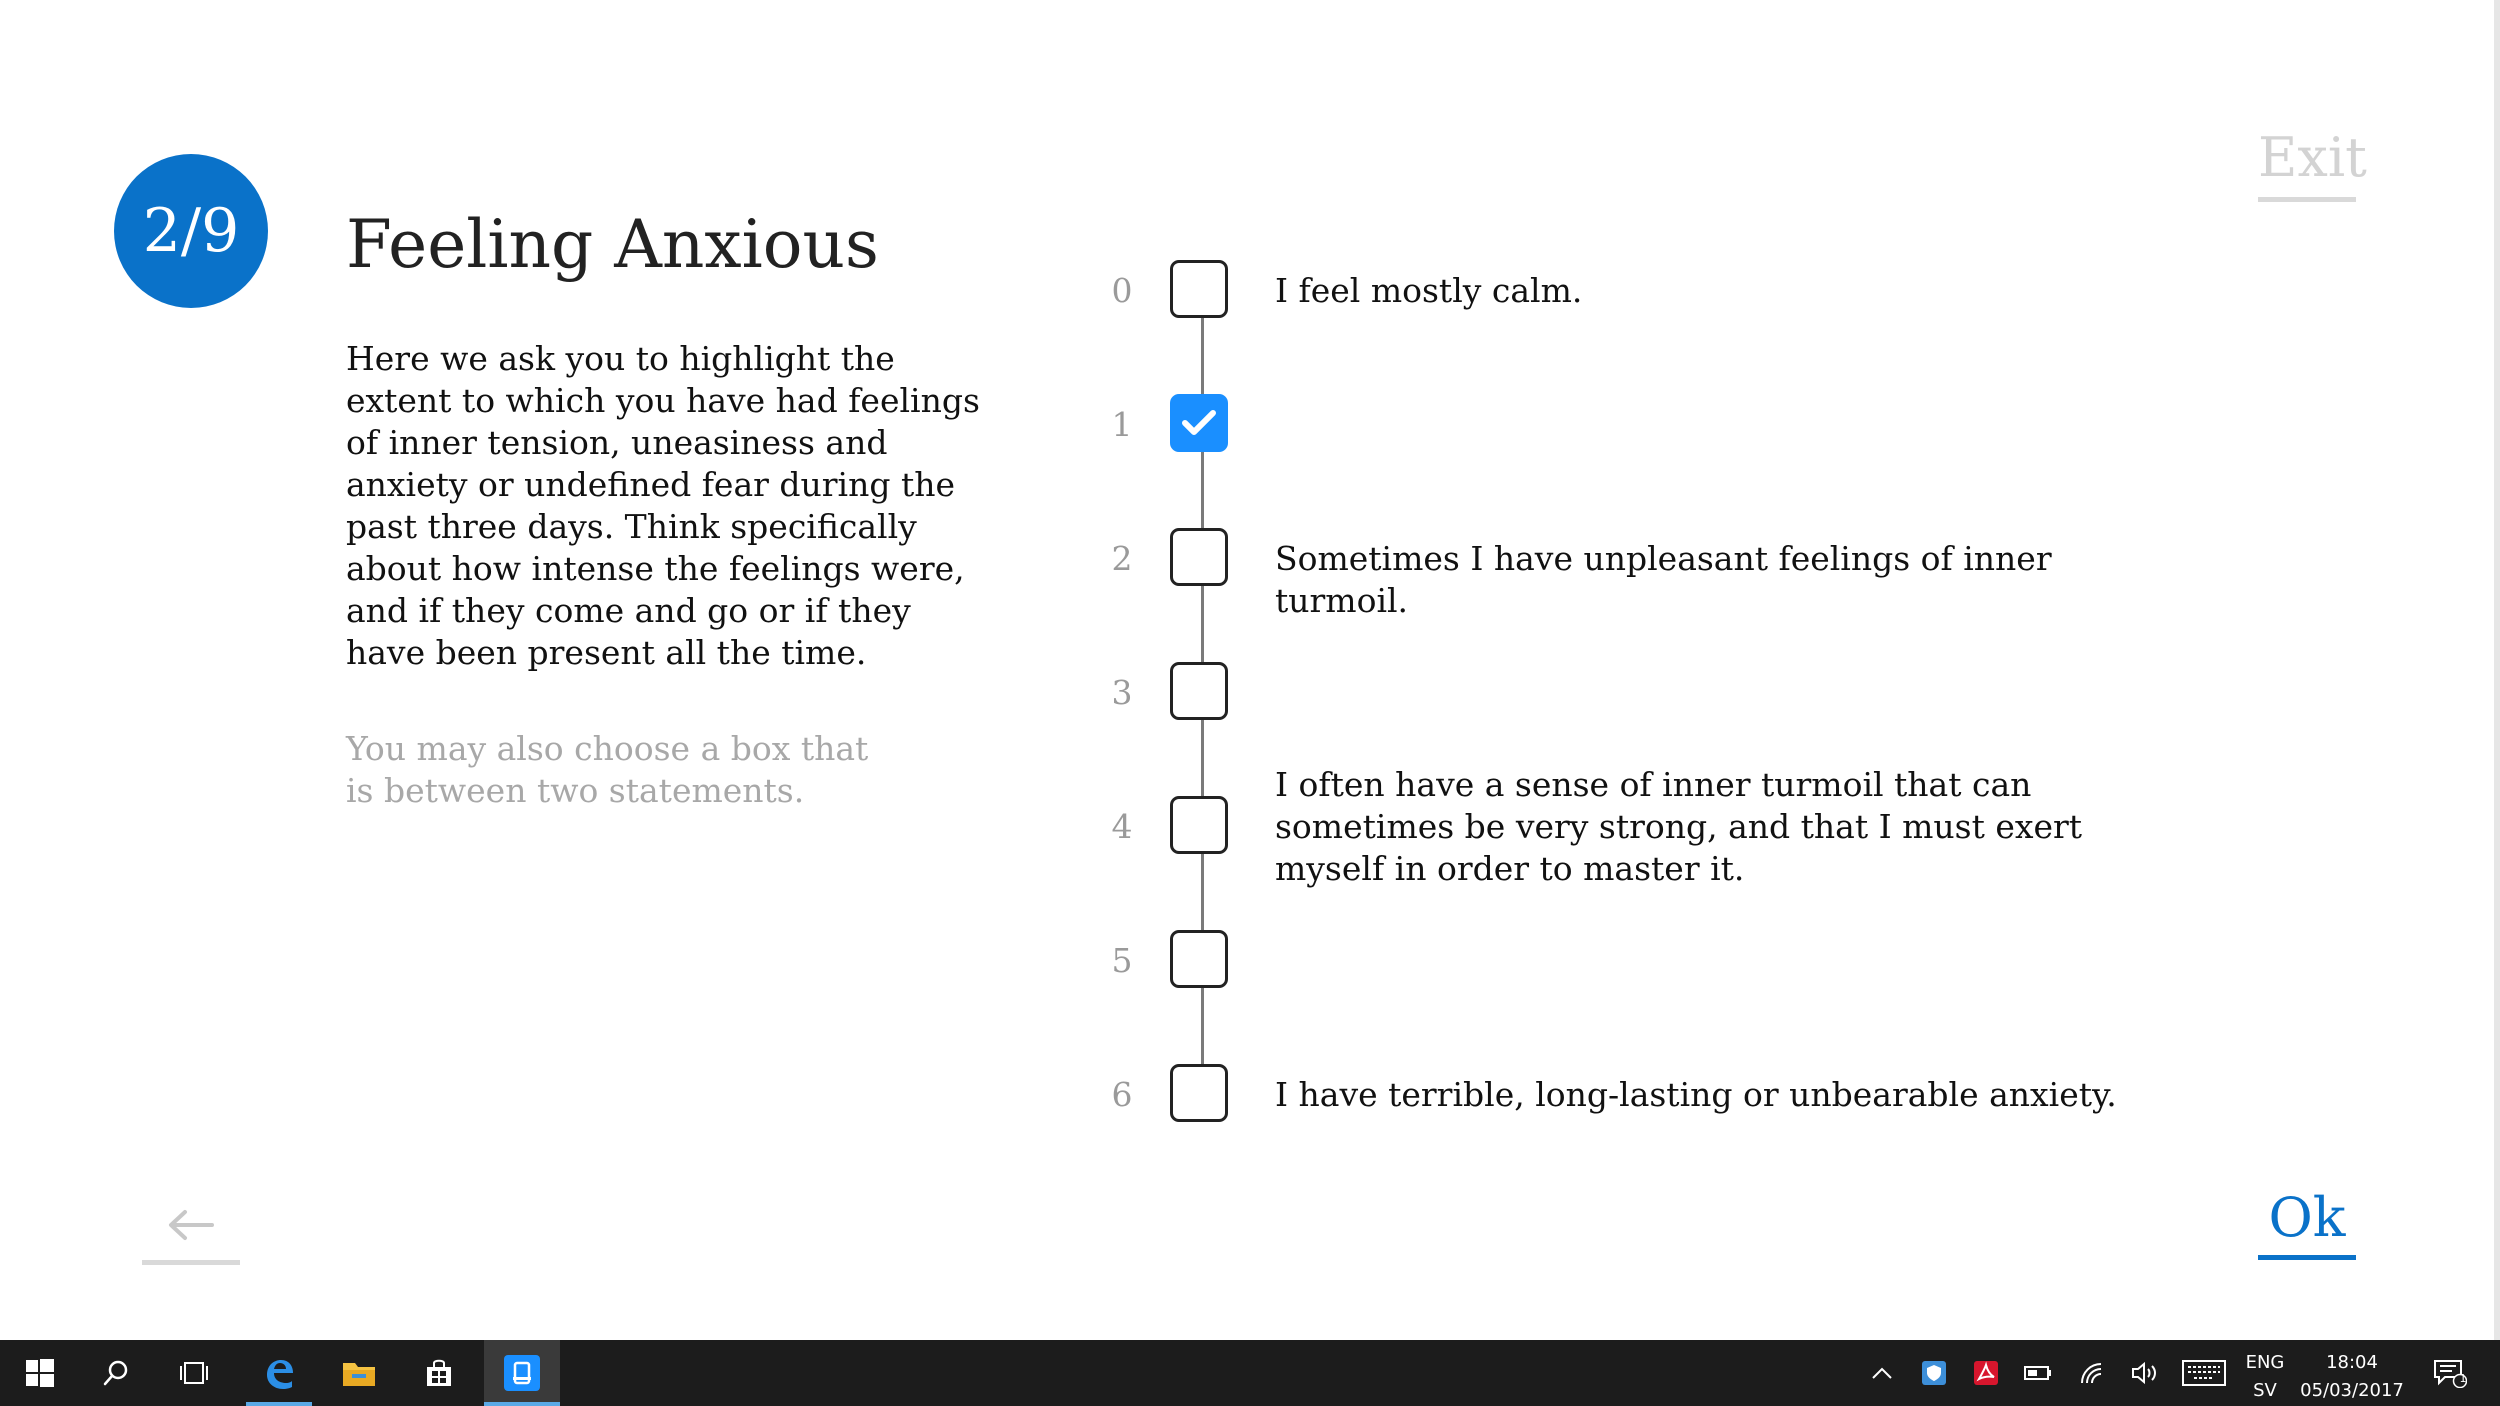  I want to click on back-button, so click(191, 1227).